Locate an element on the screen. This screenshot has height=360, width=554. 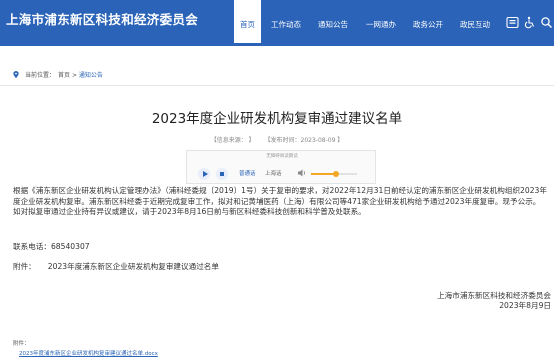
play-button is located at coordinates (204, 174).